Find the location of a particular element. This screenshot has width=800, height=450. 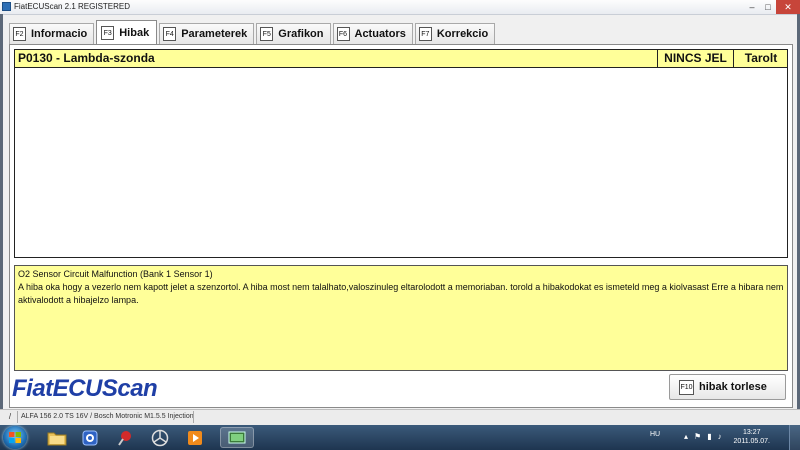

windows-logo-icon is located at coordinates (15, 437).